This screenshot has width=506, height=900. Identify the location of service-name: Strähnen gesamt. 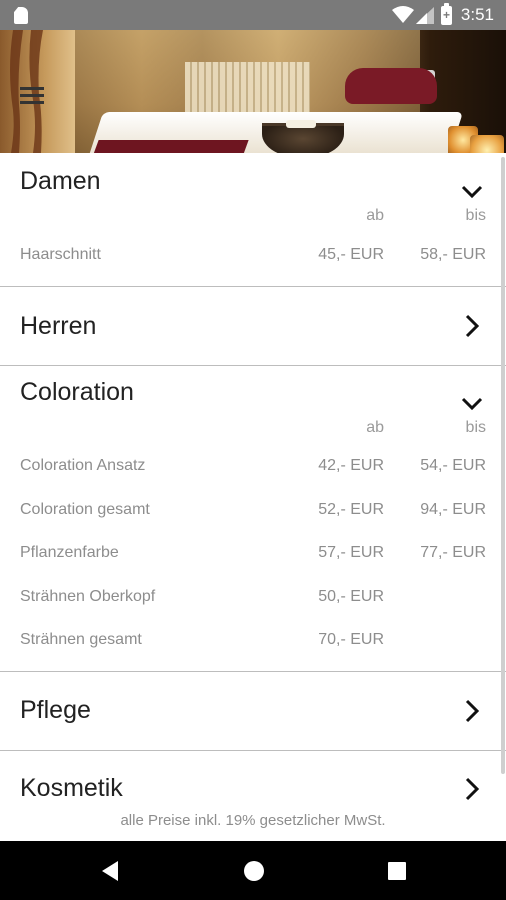
(81, 639).